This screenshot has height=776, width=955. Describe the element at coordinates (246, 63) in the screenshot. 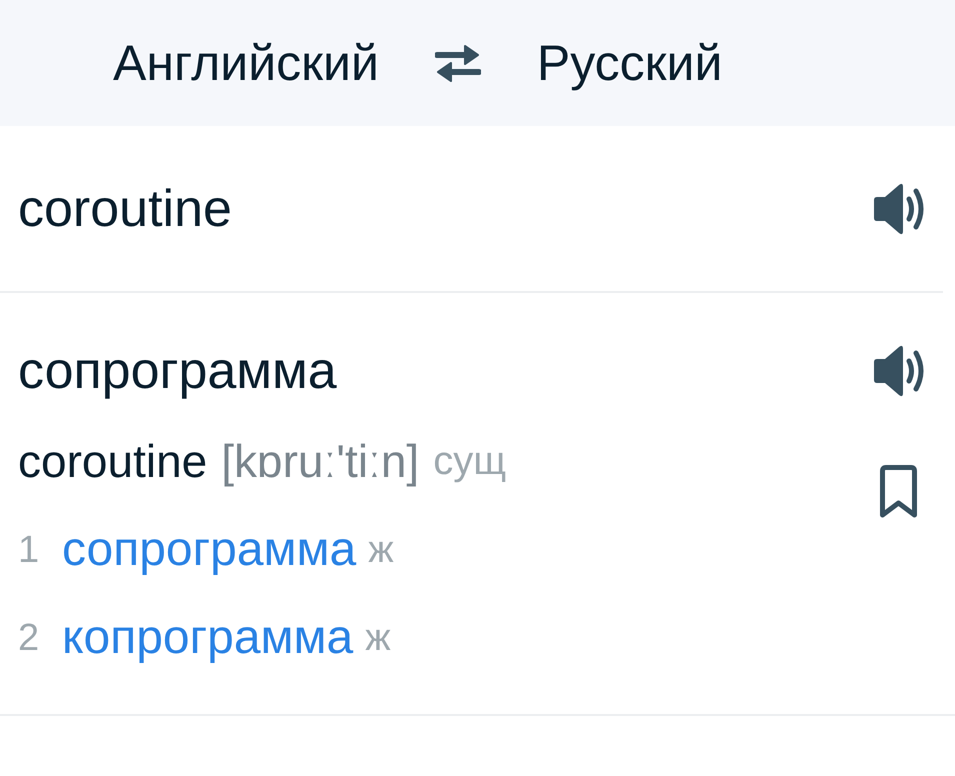

I see `source-language: Английский` at that location.